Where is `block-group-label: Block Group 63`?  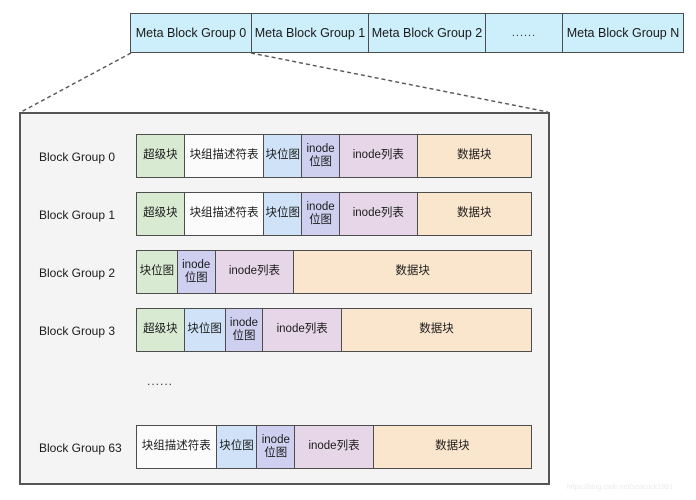
block-group-label: Block Group 63 is located at coordinates (80, 448).